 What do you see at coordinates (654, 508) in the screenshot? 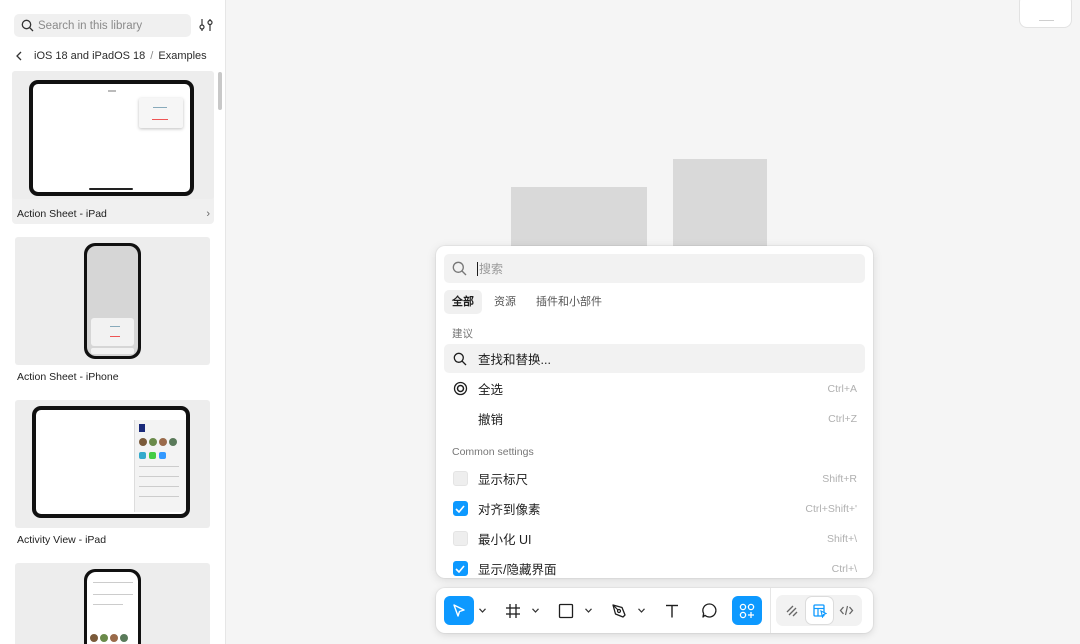
I see `setting-snap-to-pixel: 对齐到像素 Ctrl+Shift+'` at bounding box center [654, 508].